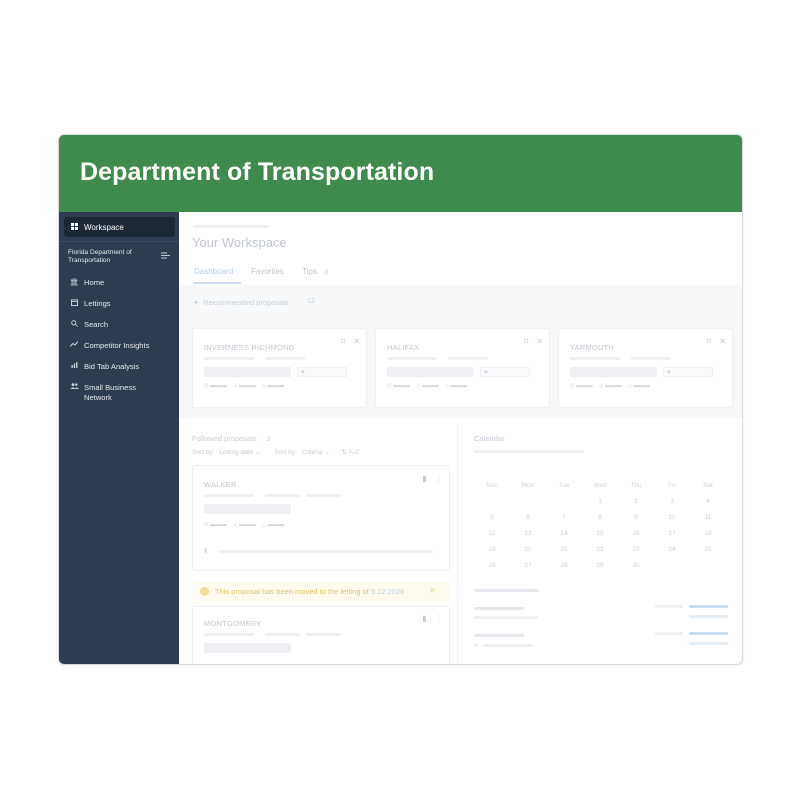 The width and height of the screenshot is (800, 800). Describe the element at coordinates (564, 533) in the screenshot. I see `calendar-day: 14` at that location.